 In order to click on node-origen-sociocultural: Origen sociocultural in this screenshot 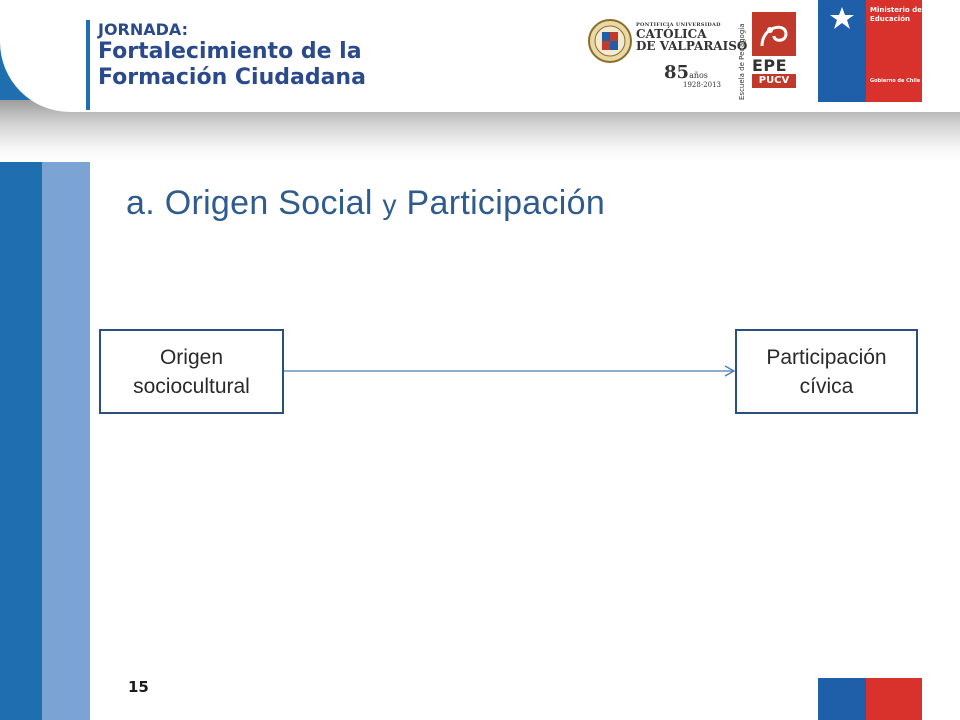, I will do `click(191, 371)`.